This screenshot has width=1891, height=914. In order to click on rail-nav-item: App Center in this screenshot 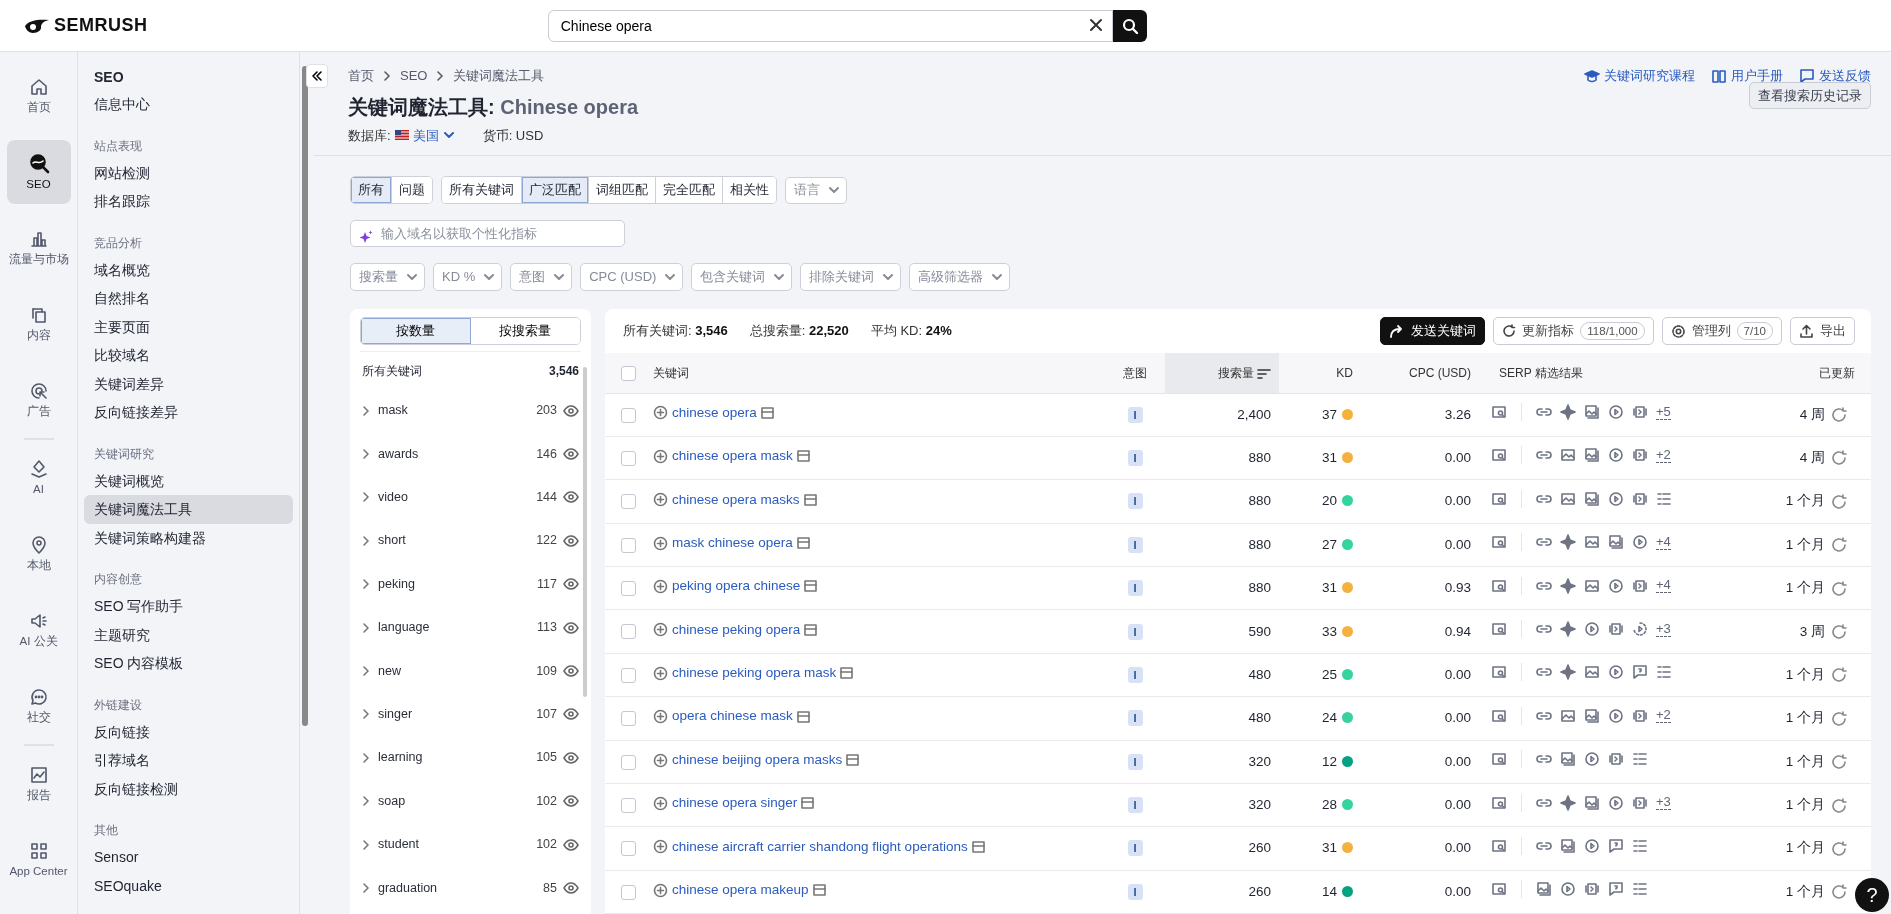, I will do `click(38, 860)`.